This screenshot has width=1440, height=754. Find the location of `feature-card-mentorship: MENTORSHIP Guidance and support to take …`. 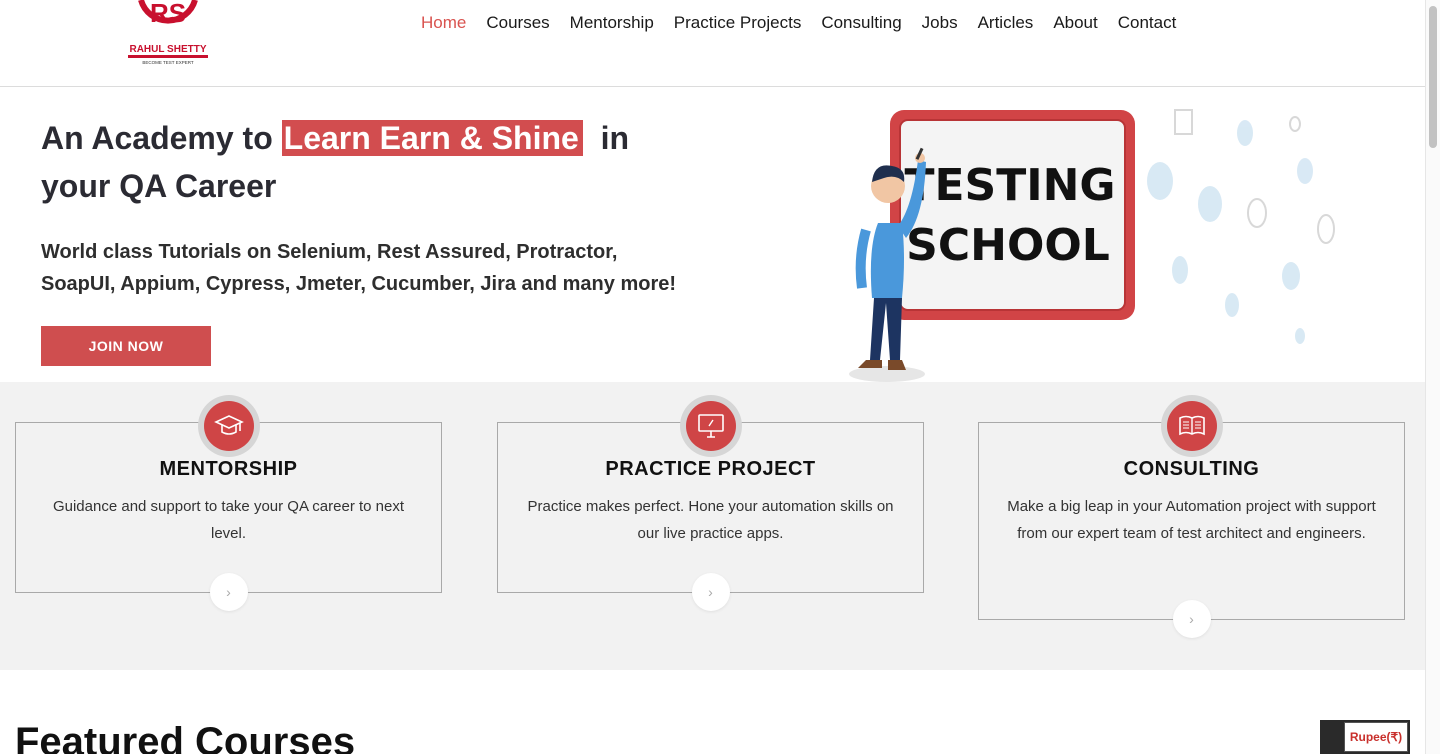

feature-card-mentorship: MENTORSHIP Guidance and support to take … is located at coordinates (228, 503).